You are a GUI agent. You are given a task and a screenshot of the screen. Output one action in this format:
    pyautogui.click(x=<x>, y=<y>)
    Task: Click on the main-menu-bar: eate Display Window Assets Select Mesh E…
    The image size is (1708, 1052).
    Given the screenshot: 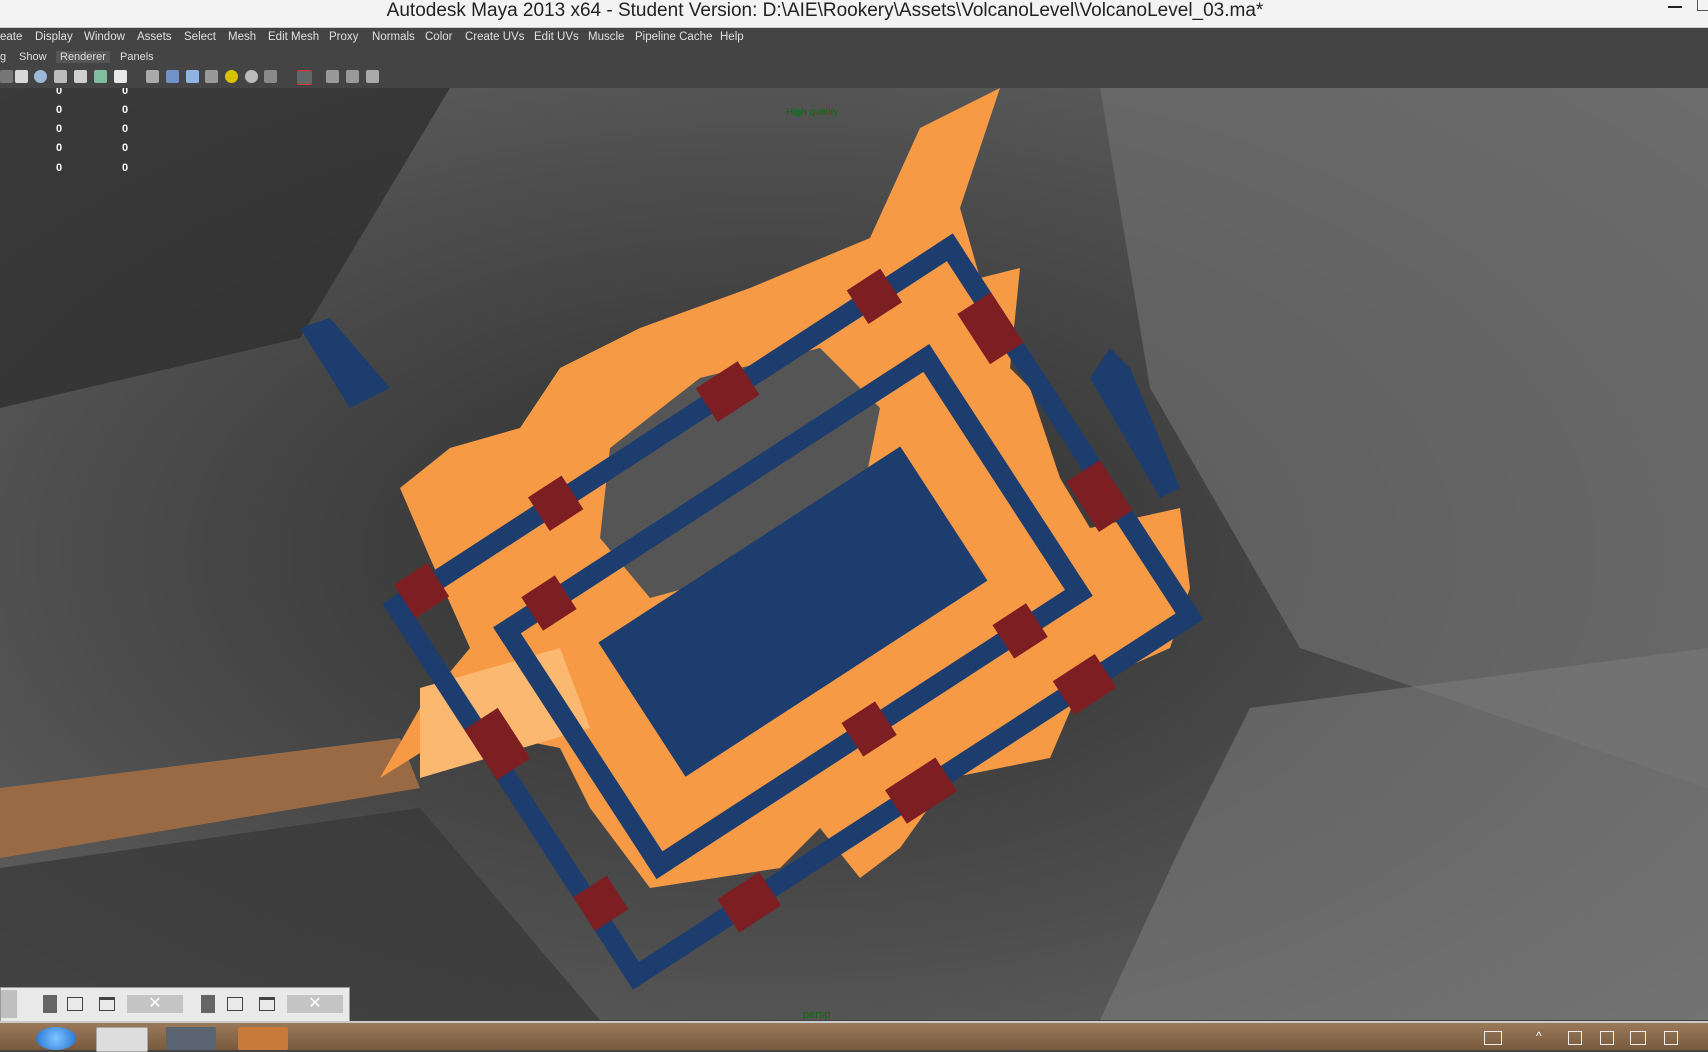 What is the action you would take?
    pyautogui.click(x=854, y=38)
    